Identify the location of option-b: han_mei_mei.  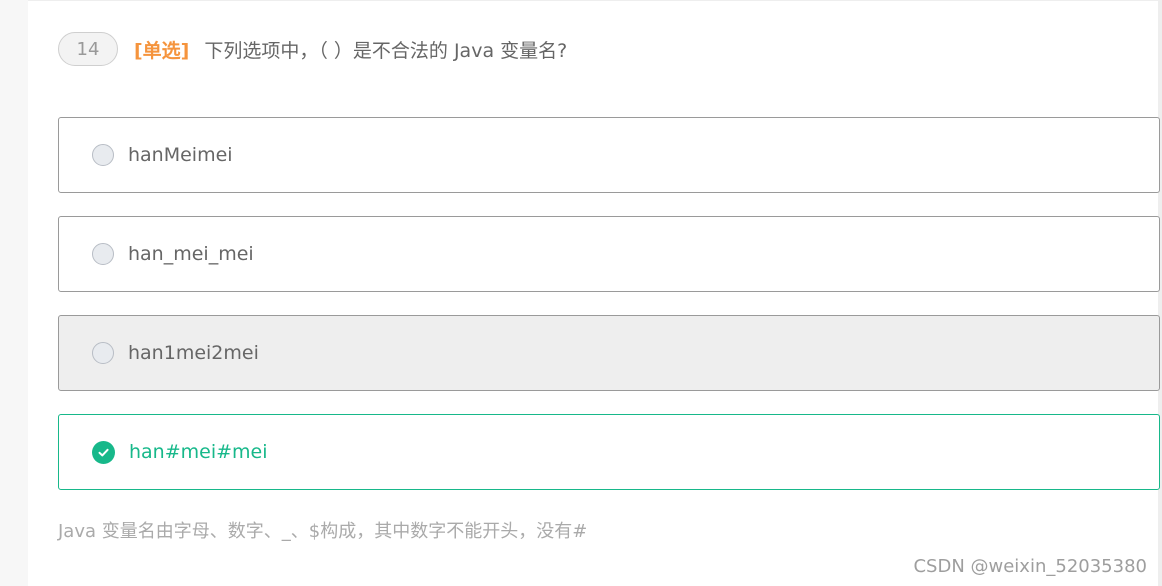
(609, 254).